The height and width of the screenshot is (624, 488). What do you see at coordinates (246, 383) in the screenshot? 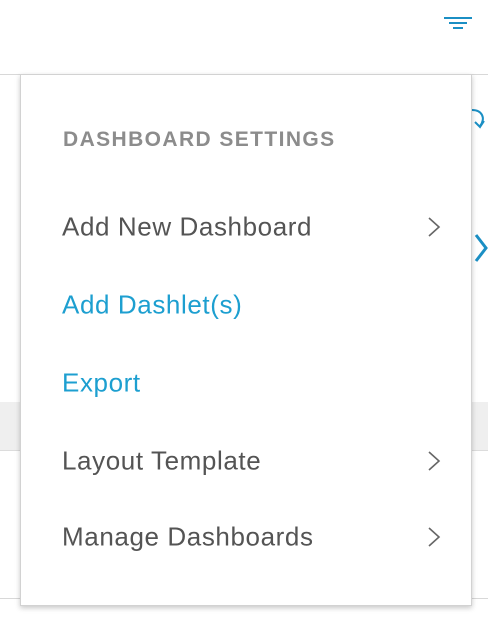
I see `menu-item-export: Export` at bounding box center [246, 383].